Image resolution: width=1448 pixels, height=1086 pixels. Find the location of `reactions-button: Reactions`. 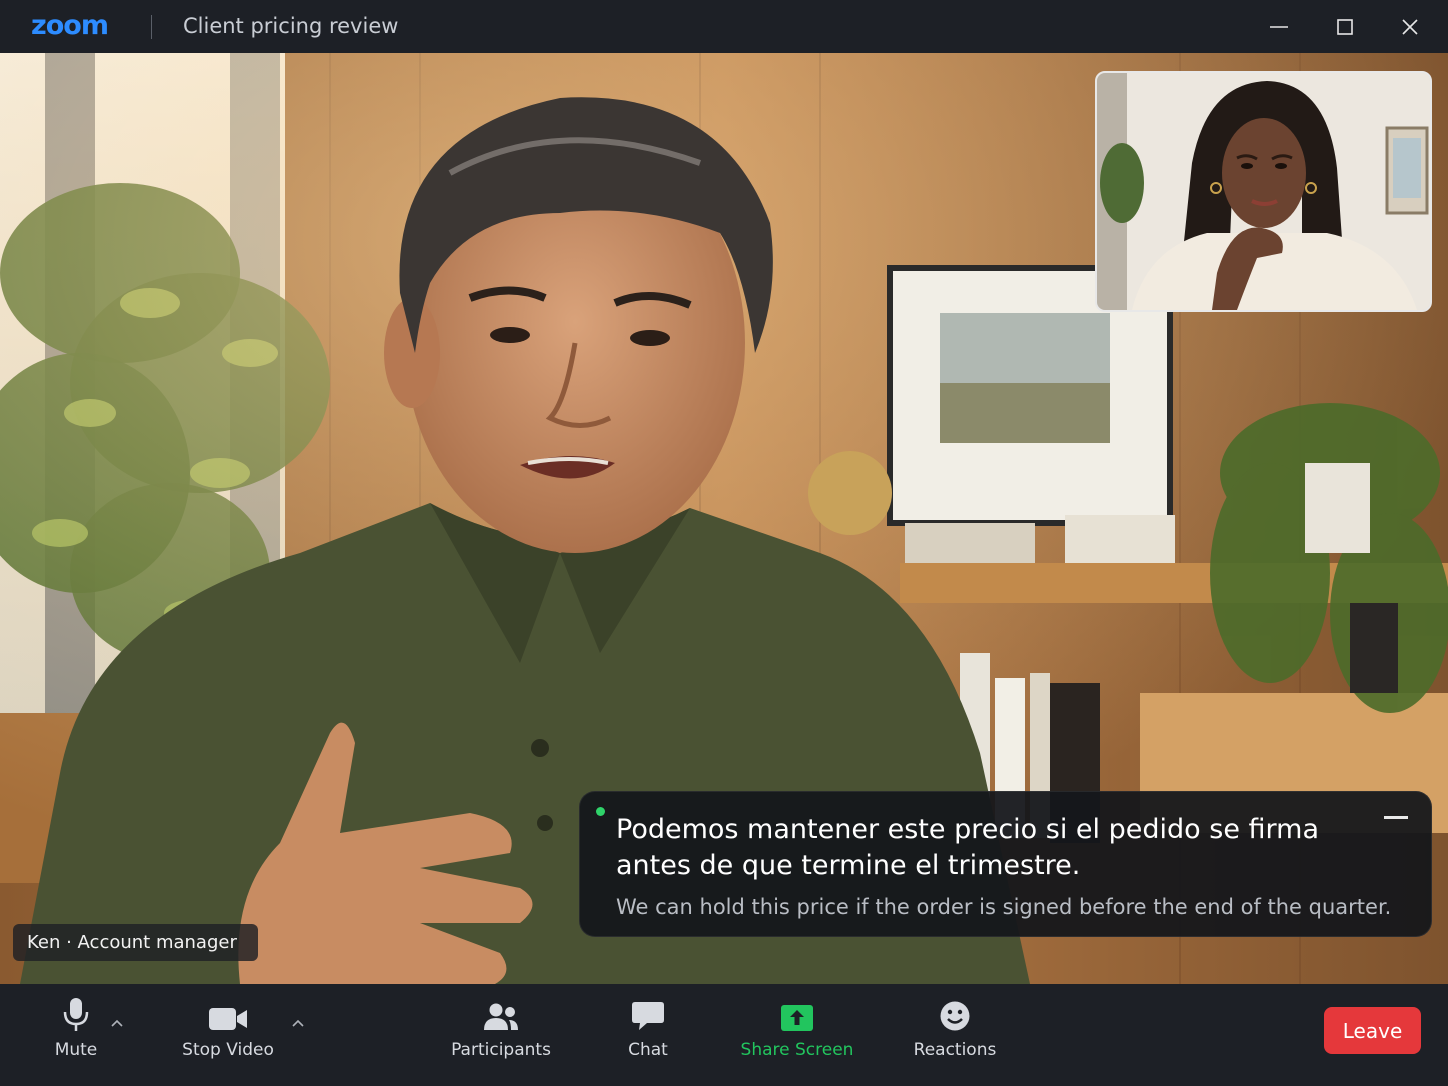

reactions-button: Reactions is located at coordinates (955, 1035).